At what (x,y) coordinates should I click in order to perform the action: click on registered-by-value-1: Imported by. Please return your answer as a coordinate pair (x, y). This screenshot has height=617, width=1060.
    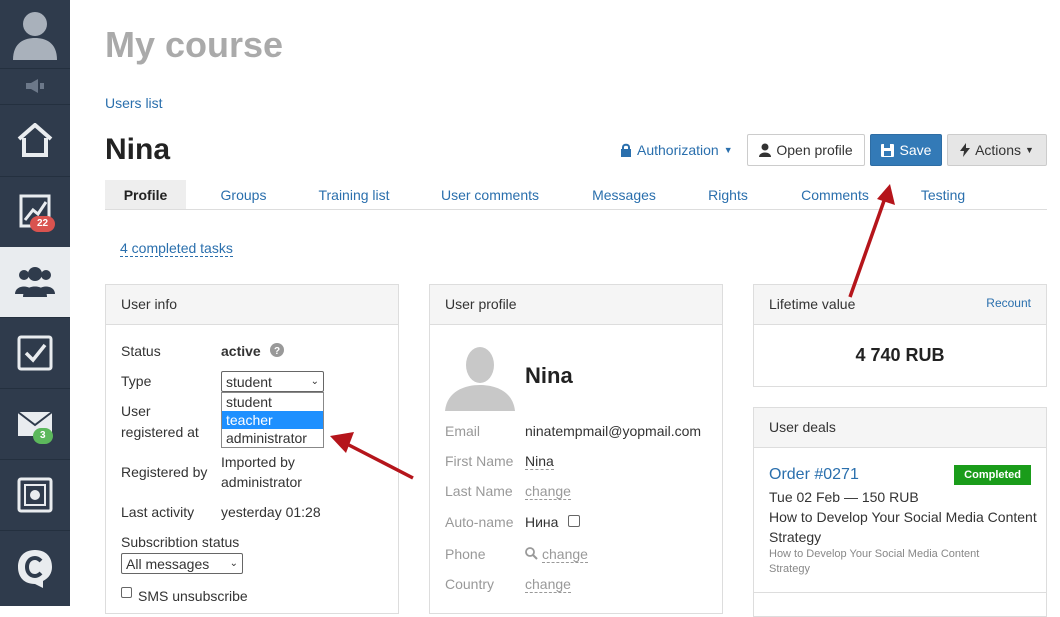
    Looking at the image, I should click on (258, 462).